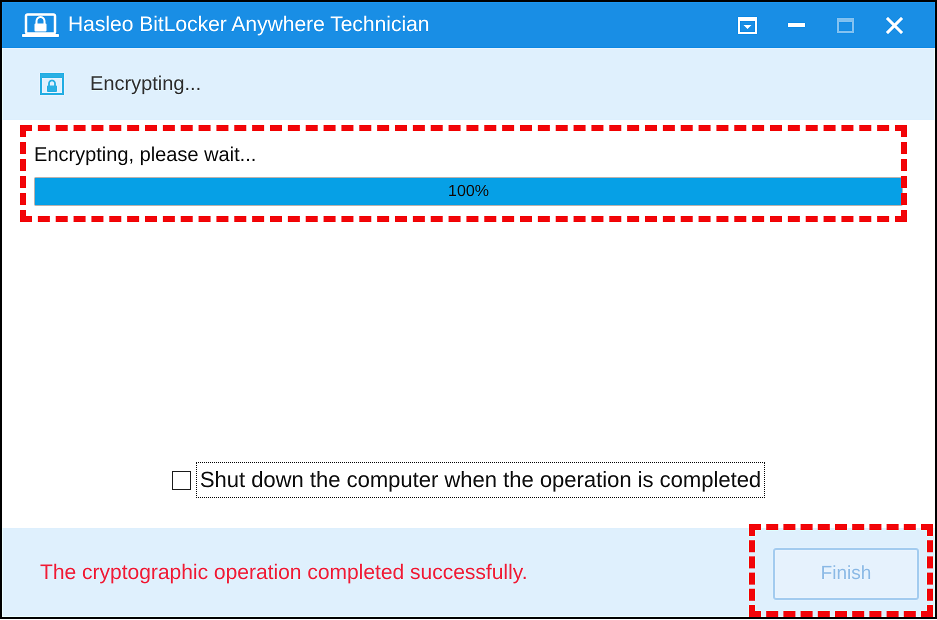  Describe the element at coordinates (796, 25) in the screenshot. I see `minimize-icon` at that location.